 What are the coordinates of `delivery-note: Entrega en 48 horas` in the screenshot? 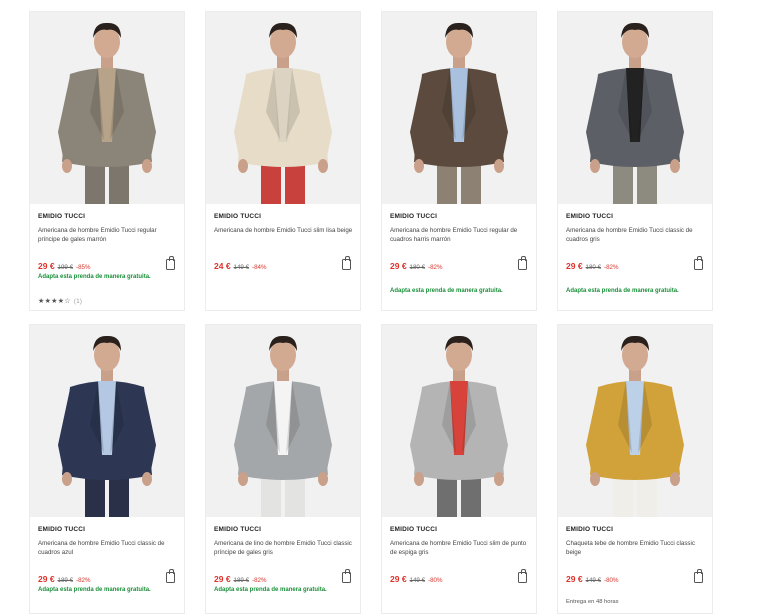 It's located at (592, 602).